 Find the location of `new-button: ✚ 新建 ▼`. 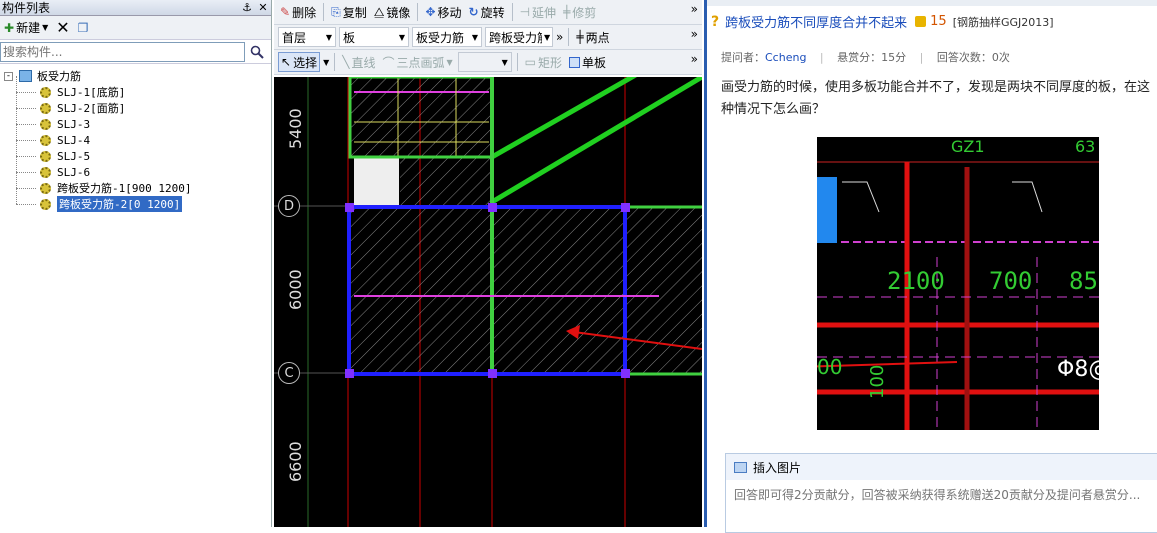

new-button: ✚ 新建 ▼ is located at coordinates (26, 28).